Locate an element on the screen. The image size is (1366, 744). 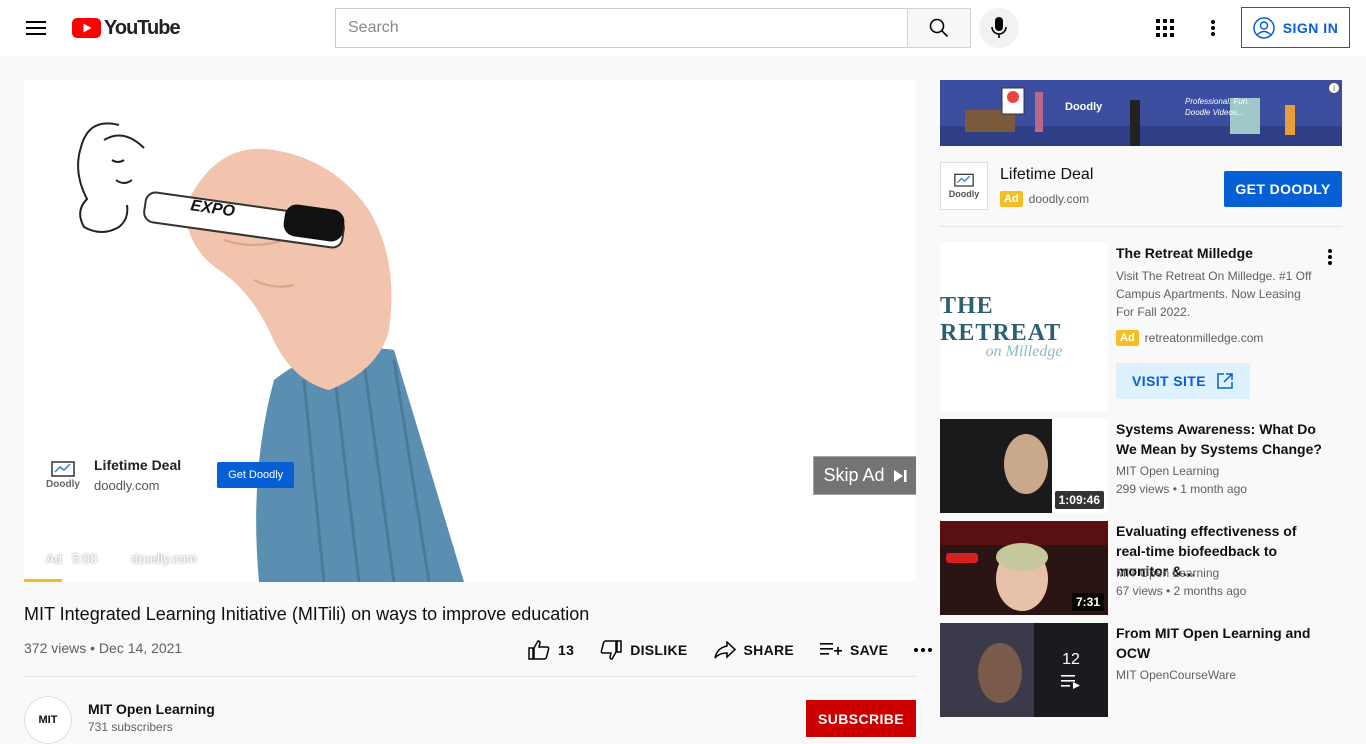
ad-progress-bar is located at coordinates (470, 580).